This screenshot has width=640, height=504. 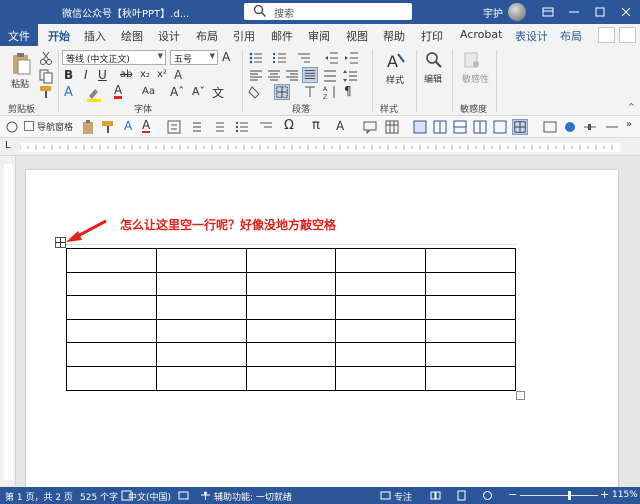 I want to click on editing-label: 编辑, so click(x=433, y=78).